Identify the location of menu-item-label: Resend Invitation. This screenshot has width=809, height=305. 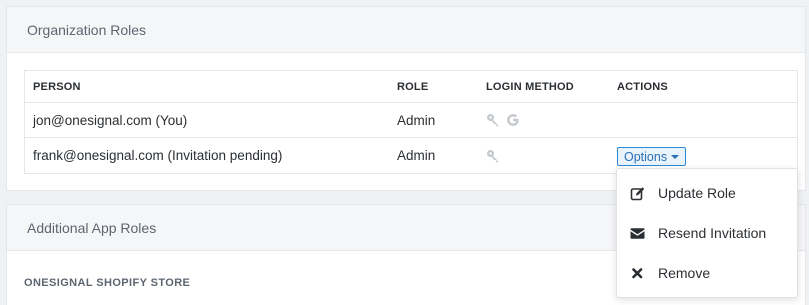
(712, 233).